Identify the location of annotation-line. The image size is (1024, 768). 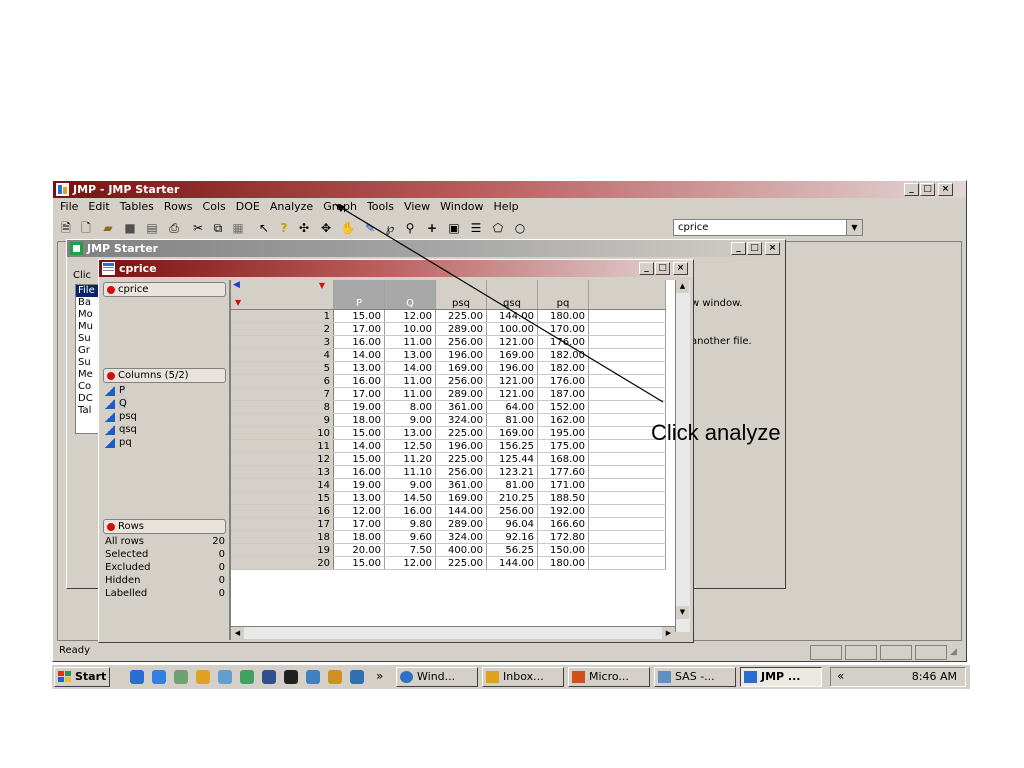
(499, 303).